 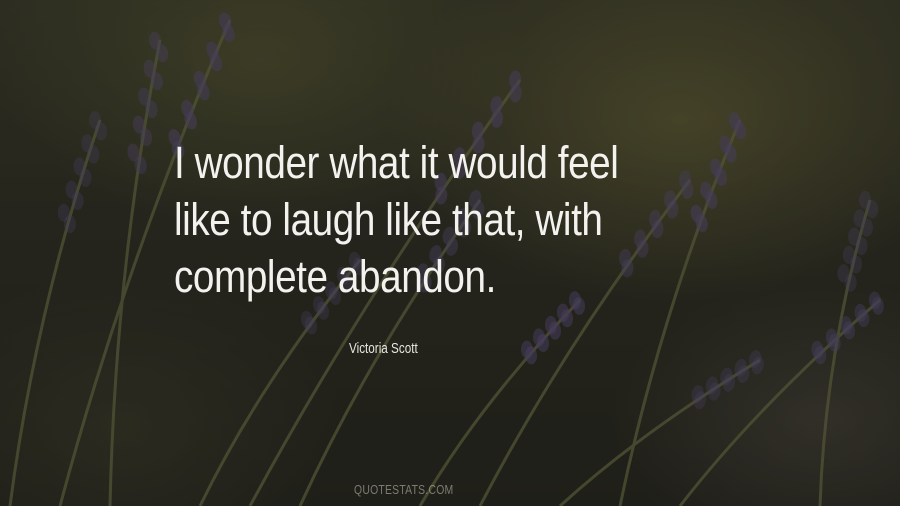 What do you see at coordinates (388, 219) in the screenshot?
I see `quote-line: like to laugh like that, with` at bounding box center [388, 219].